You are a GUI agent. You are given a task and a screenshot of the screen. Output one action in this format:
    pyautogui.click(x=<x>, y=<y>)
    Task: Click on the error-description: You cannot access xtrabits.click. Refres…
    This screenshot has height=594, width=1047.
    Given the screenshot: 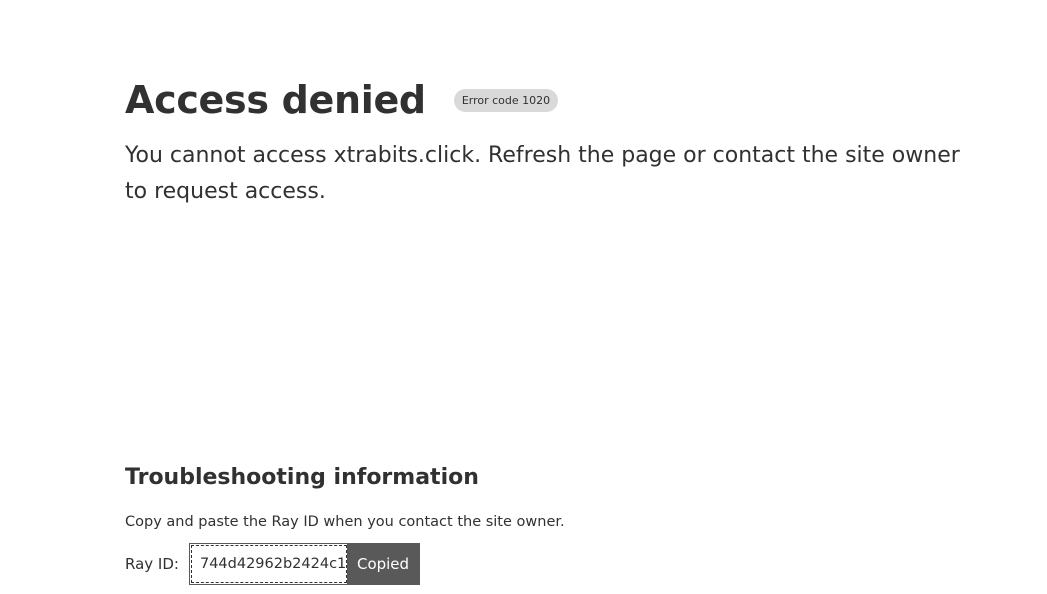 What is the action you would take?
    pyautogui.click(x=542, y=173)
    